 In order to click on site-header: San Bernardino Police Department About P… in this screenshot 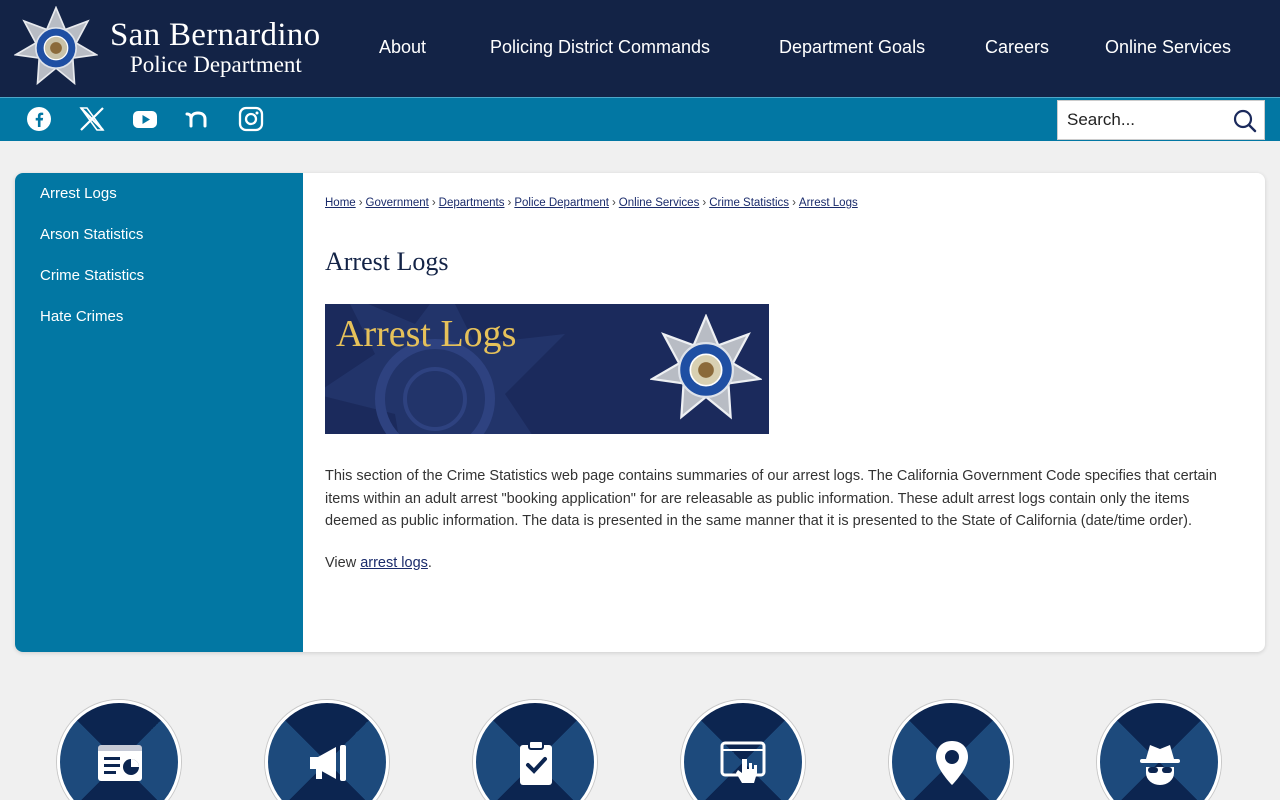, I will do `click(640, 48)`.